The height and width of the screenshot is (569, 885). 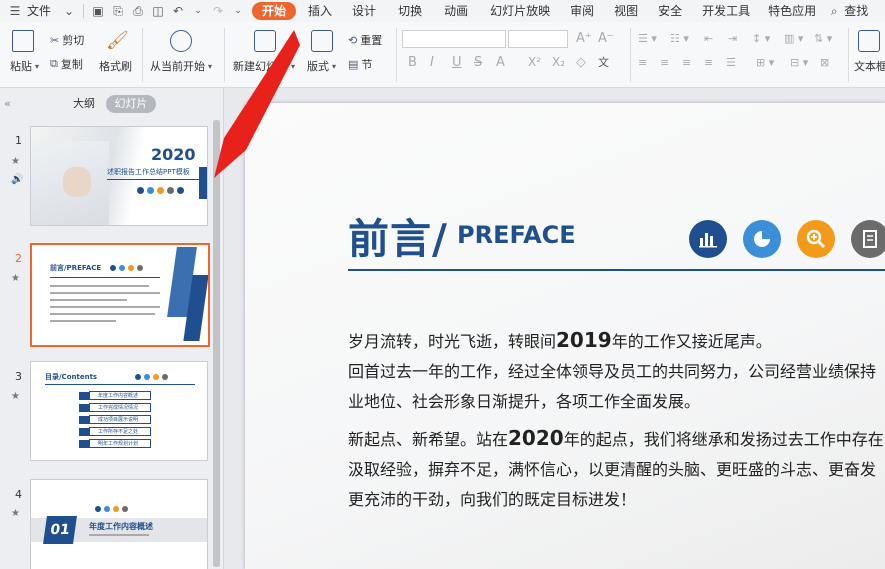 What do you see at coordinates (265, 41) in the screenshot?
I see `new-slide-icon` at bounding box center [265, 41].